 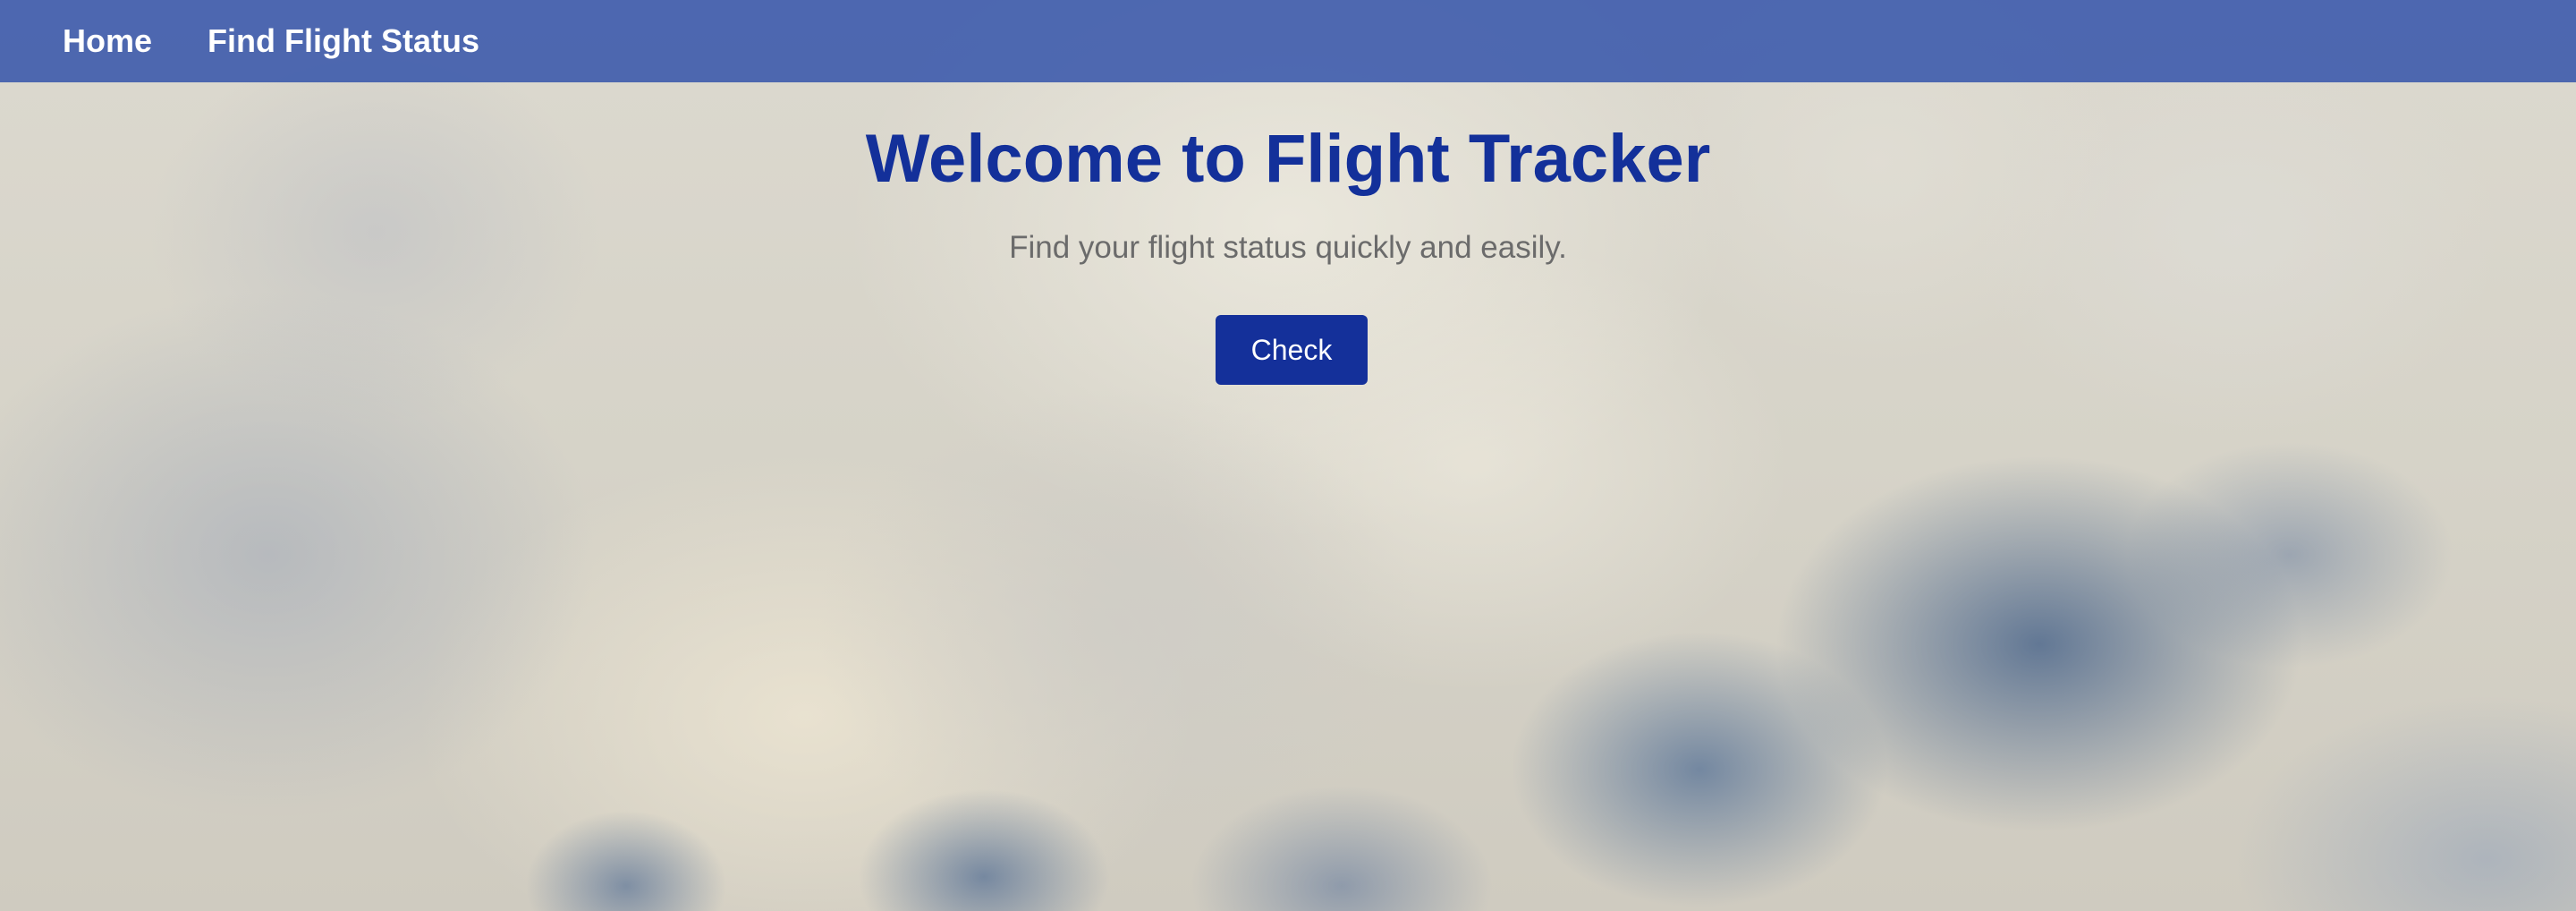 I want to click on navbar: Home Find Flight Status, so click(x=1288, y=41).